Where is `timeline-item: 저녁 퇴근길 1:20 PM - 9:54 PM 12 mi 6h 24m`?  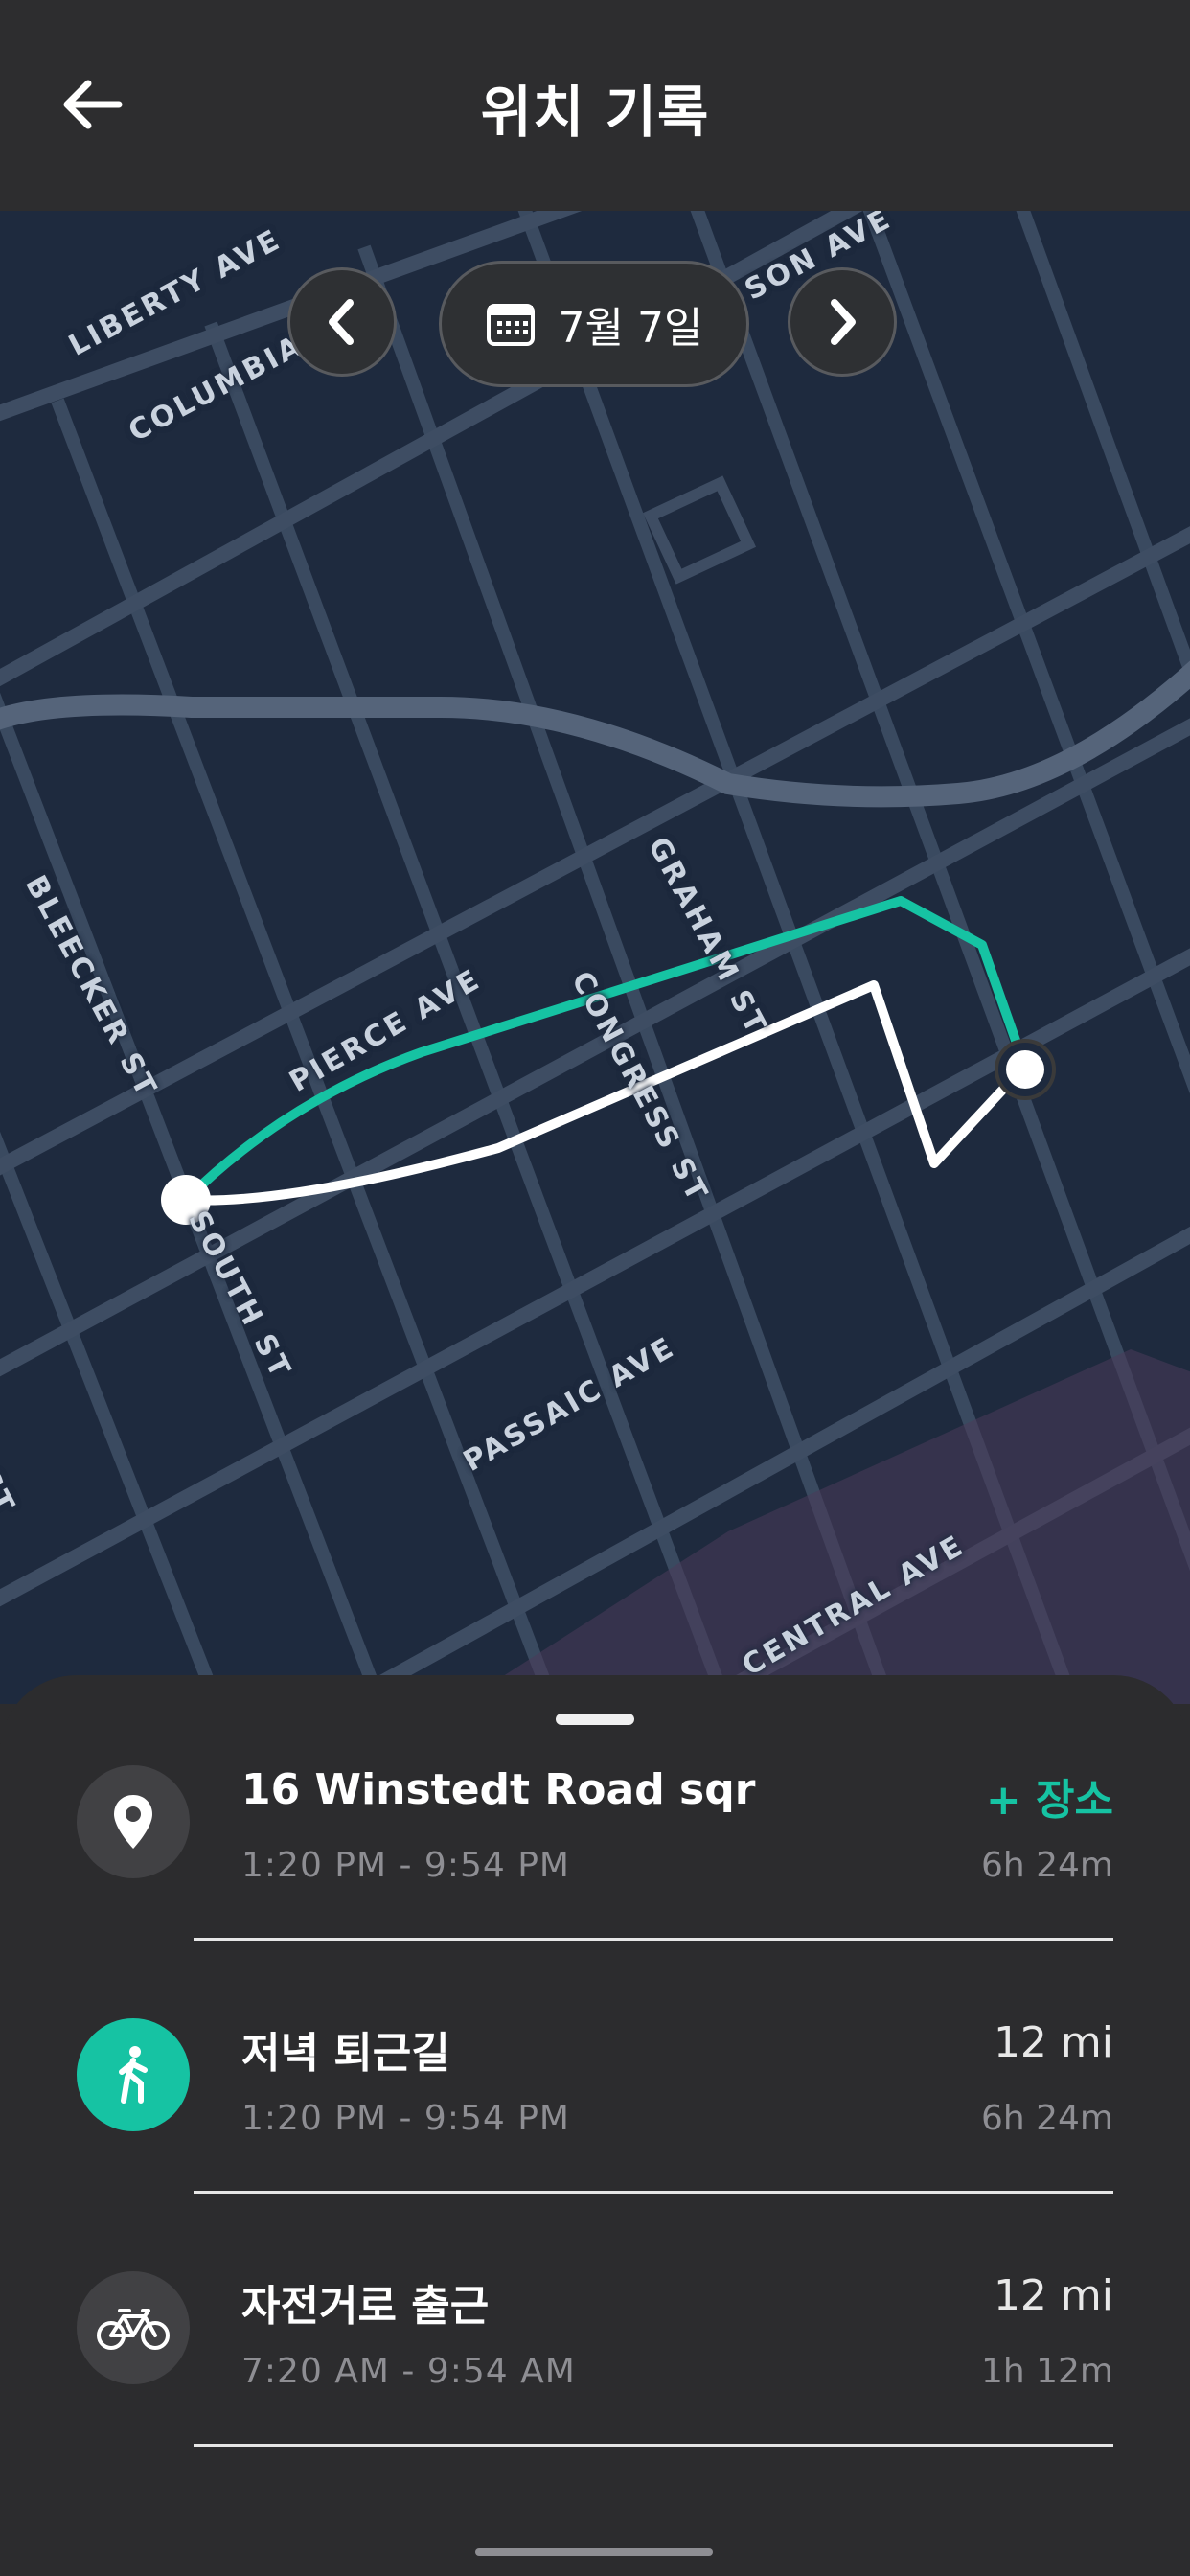 timeline-item: 저녁 퇴근길 1:20 PM - 9:54 PM 12 mi 6h 24m is located at coordinates (595, 2061).